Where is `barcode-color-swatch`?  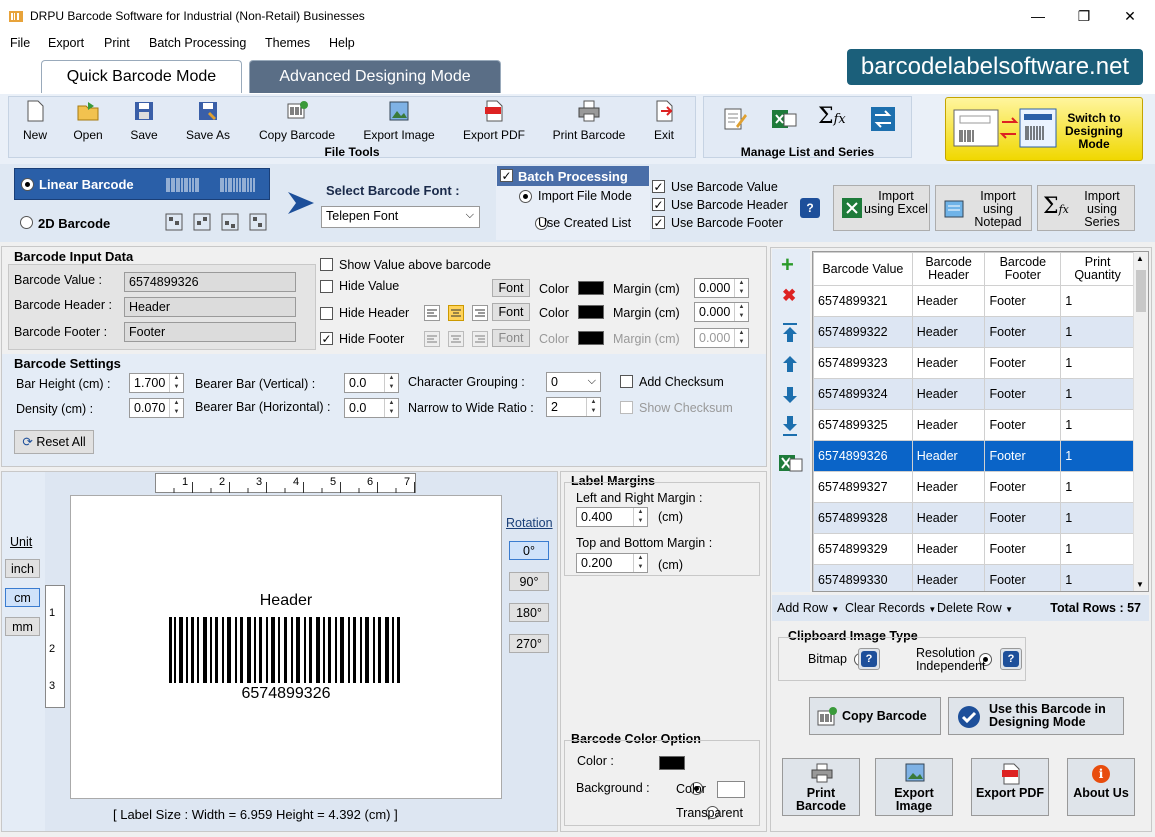
barcode-color-swatch is located at coordinates (672, 763).